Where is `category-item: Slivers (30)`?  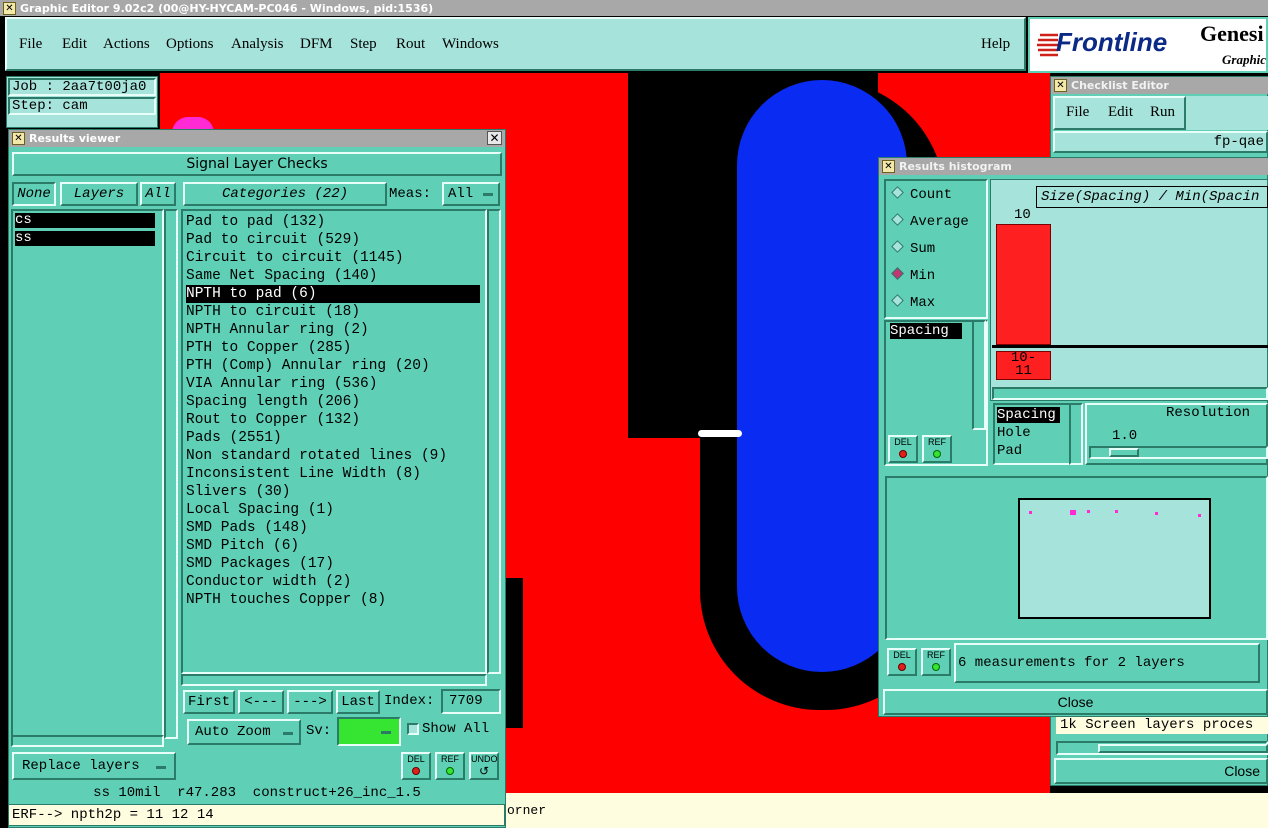
category-item: Slivers (30) is located at coordinates (238, 492).